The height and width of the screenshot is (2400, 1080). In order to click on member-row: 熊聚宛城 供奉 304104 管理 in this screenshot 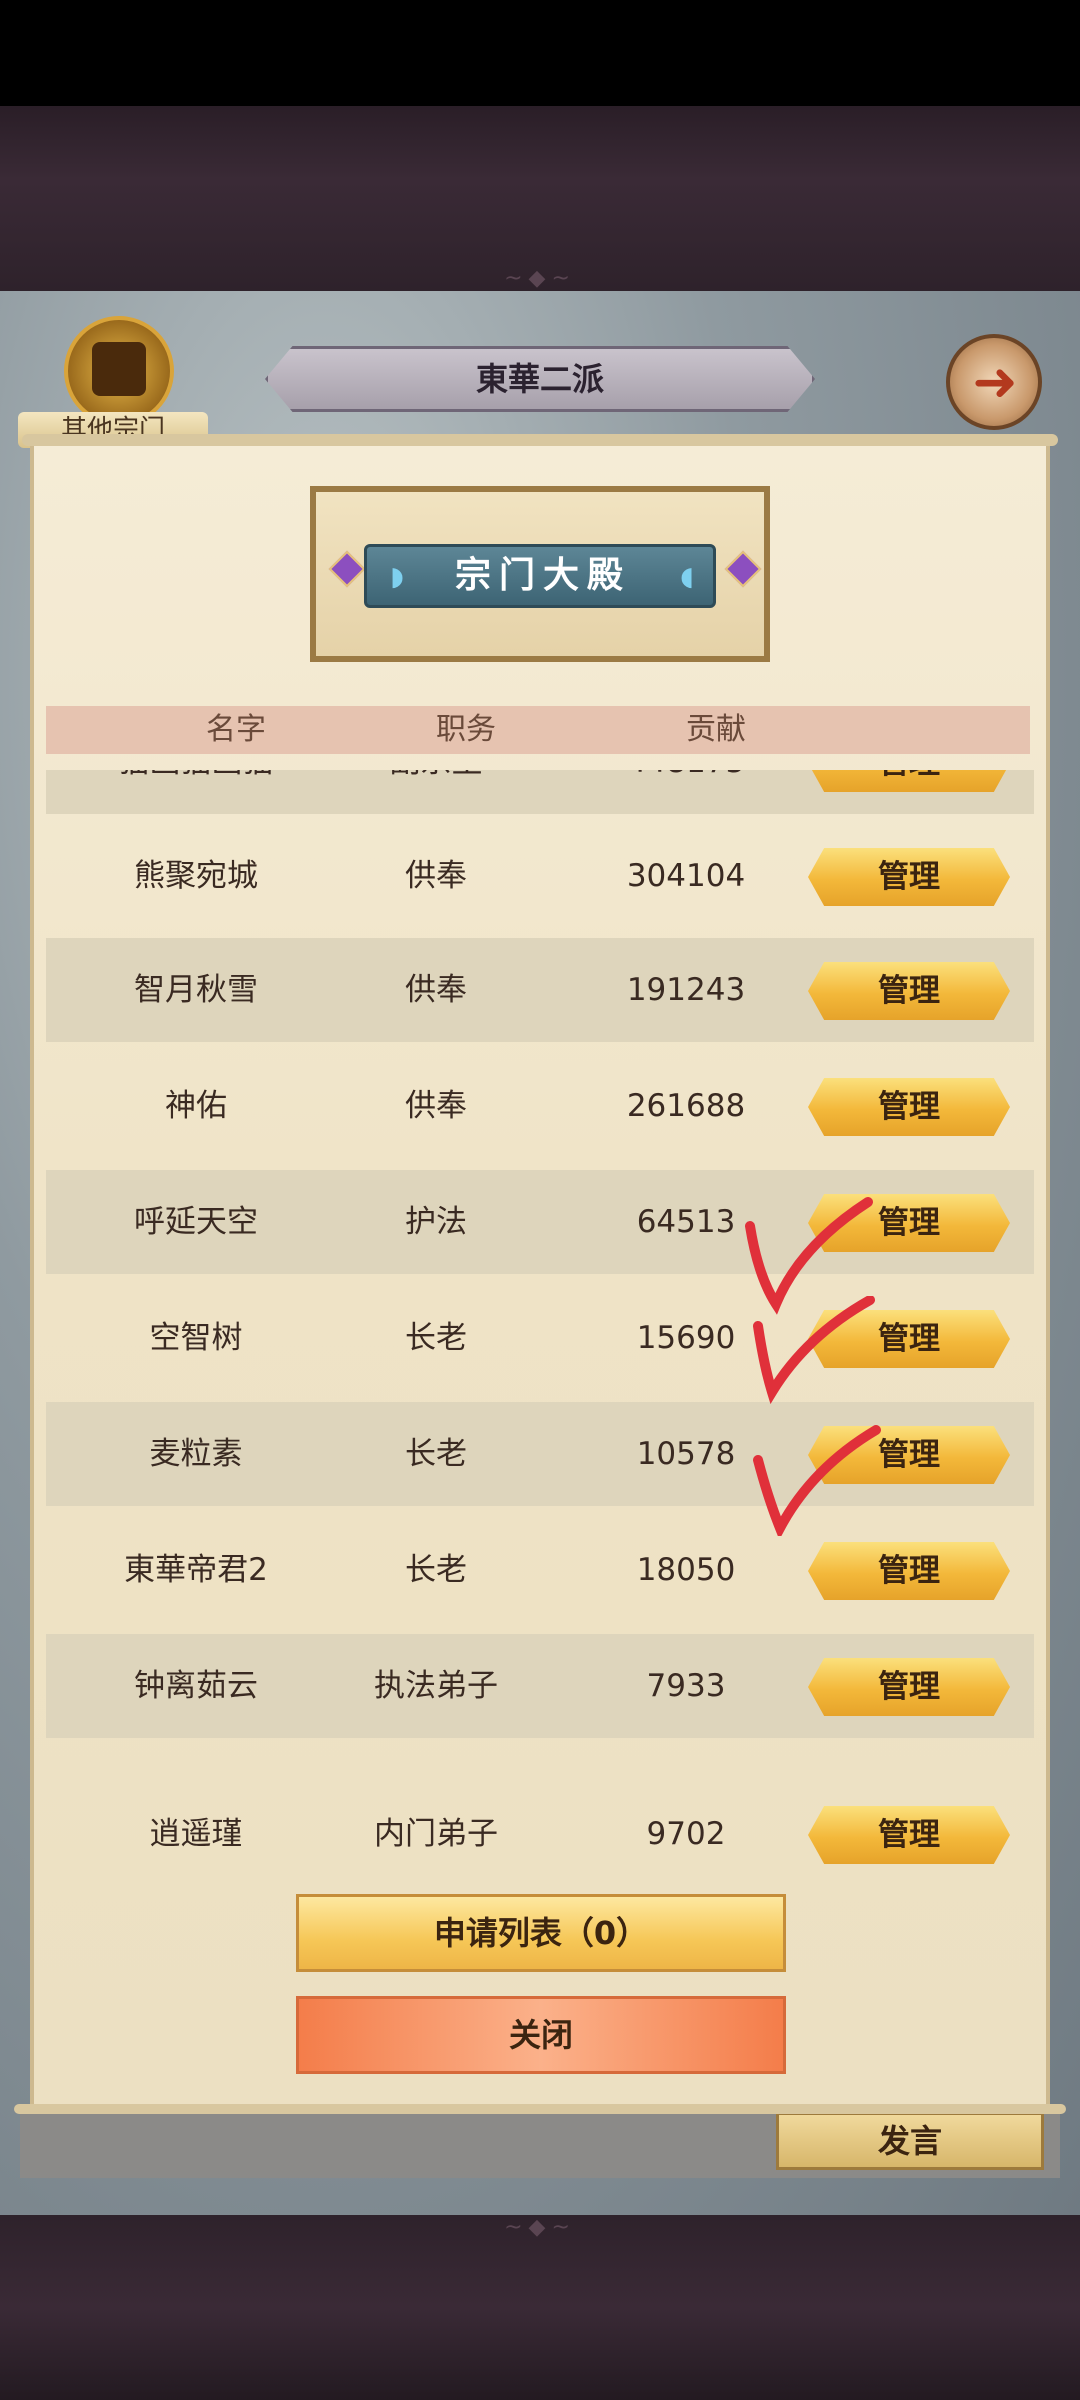, I will do `click(540, 876)`.